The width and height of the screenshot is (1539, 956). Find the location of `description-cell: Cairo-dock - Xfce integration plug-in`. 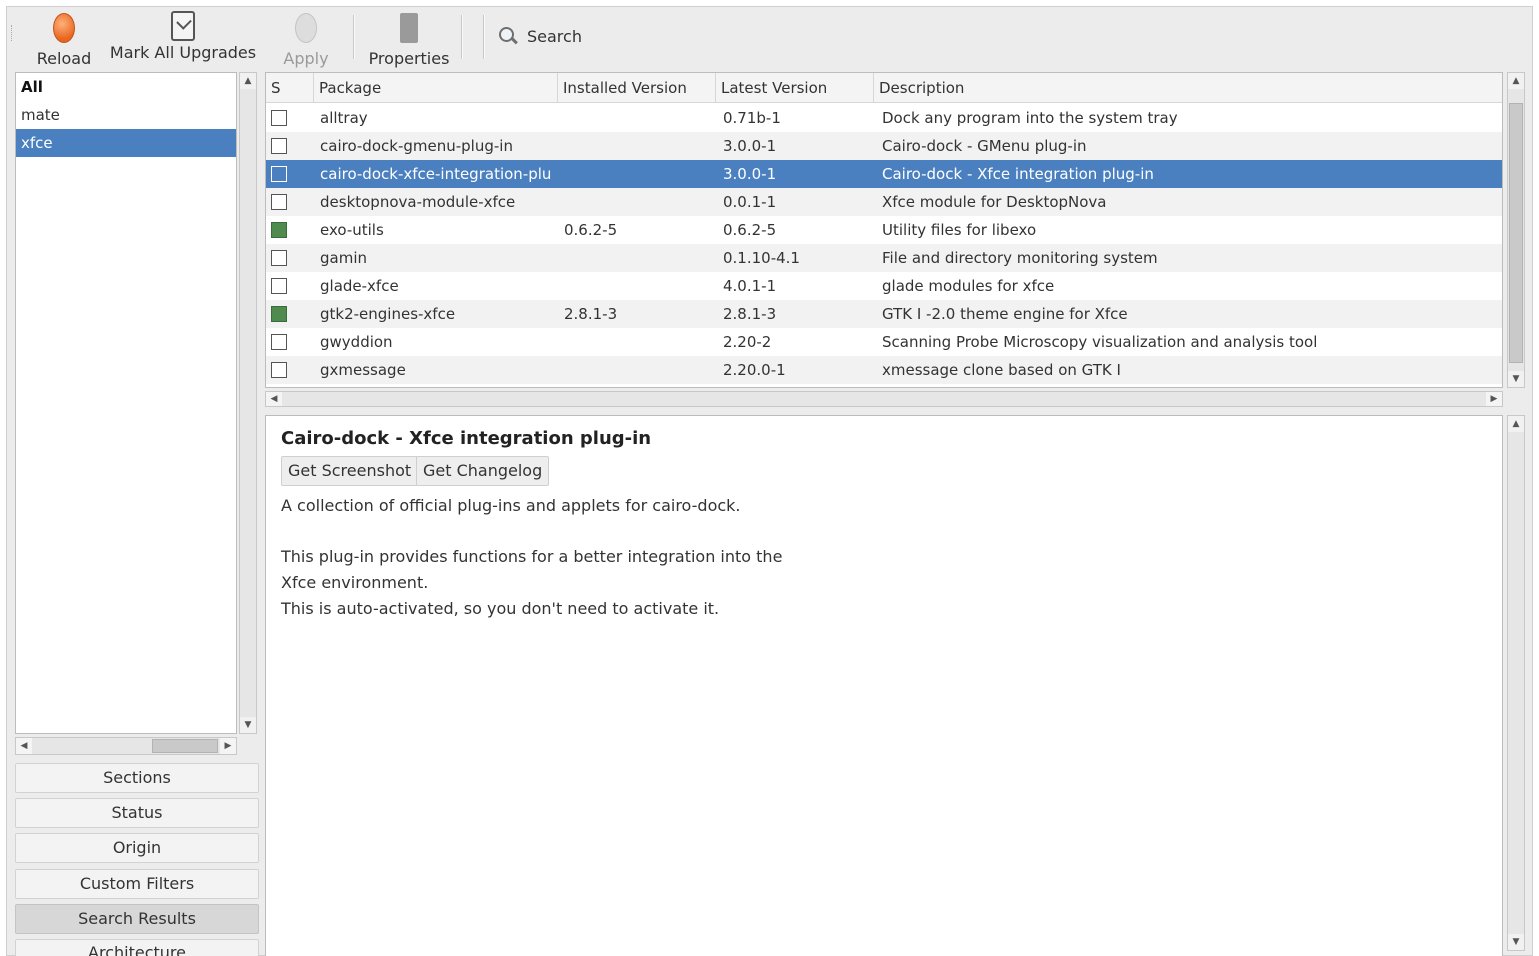

description-cell: Cairo-dock - Xfce integration plug-in is located at coordinates (1018, 174).